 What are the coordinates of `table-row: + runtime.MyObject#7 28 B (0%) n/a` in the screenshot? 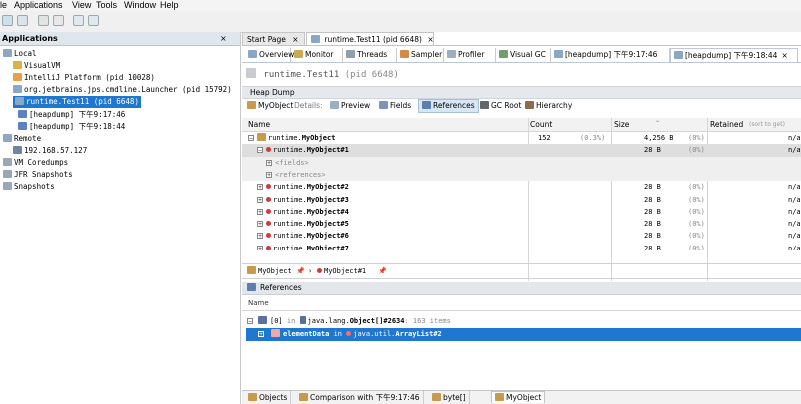 It's located at (521, 246).